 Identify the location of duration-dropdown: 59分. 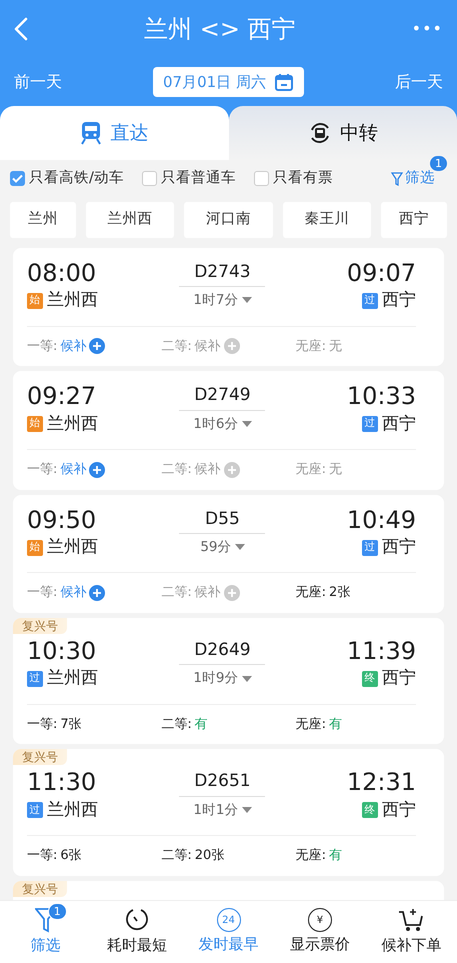
(222, 547).